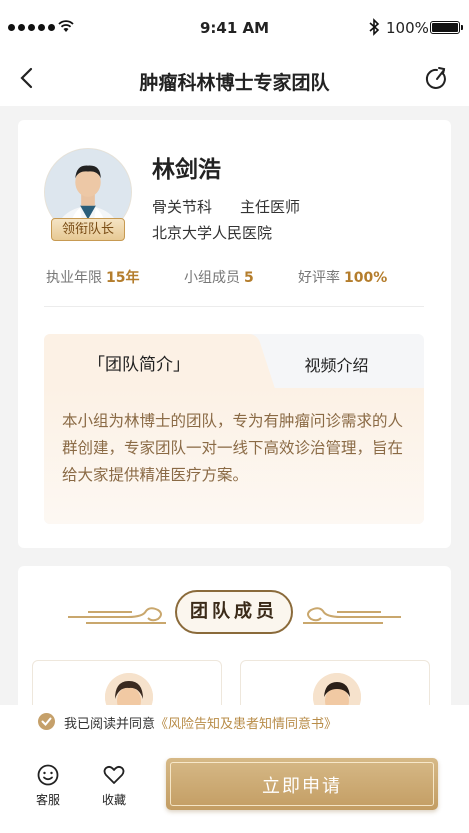 This screenshot has width=469, height=833. Describe the element at coordinates (219, 278) in the screenshot. I see `stat-members: 小组成员 5` at that location.